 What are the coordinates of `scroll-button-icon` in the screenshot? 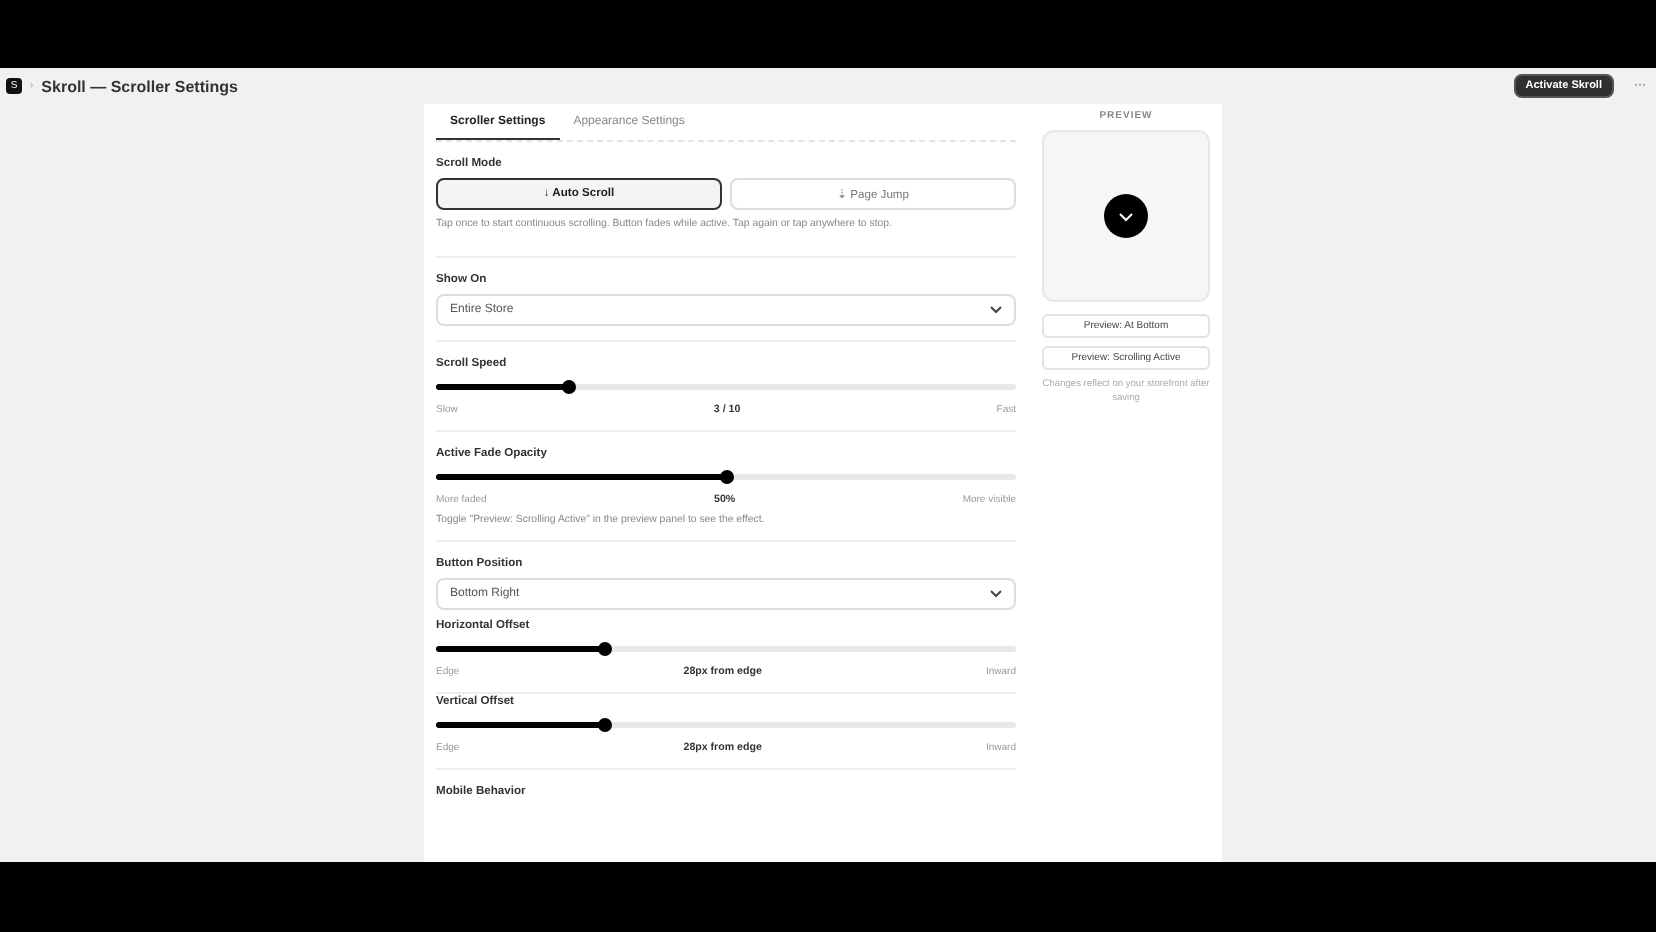 It's located at (1126, 216).